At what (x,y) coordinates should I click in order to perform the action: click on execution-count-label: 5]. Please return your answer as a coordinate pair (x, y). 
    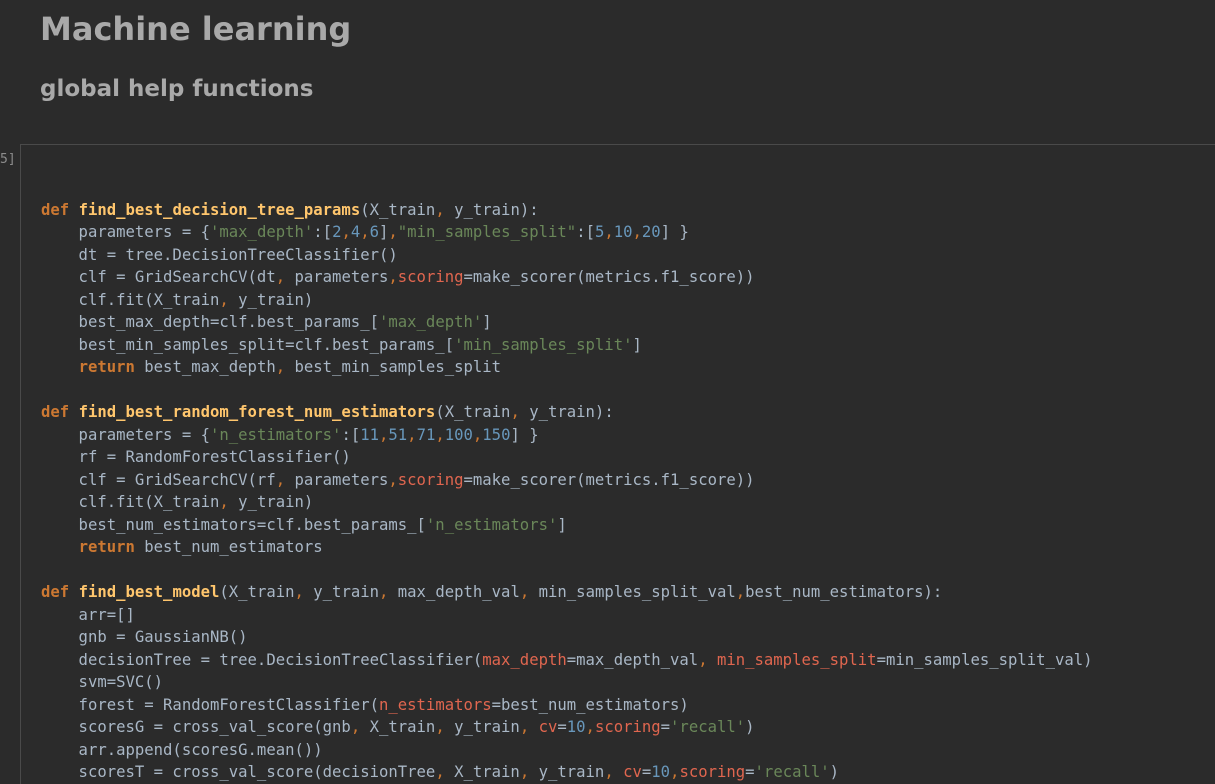
    Looking at the image, I should click on (8, 159).